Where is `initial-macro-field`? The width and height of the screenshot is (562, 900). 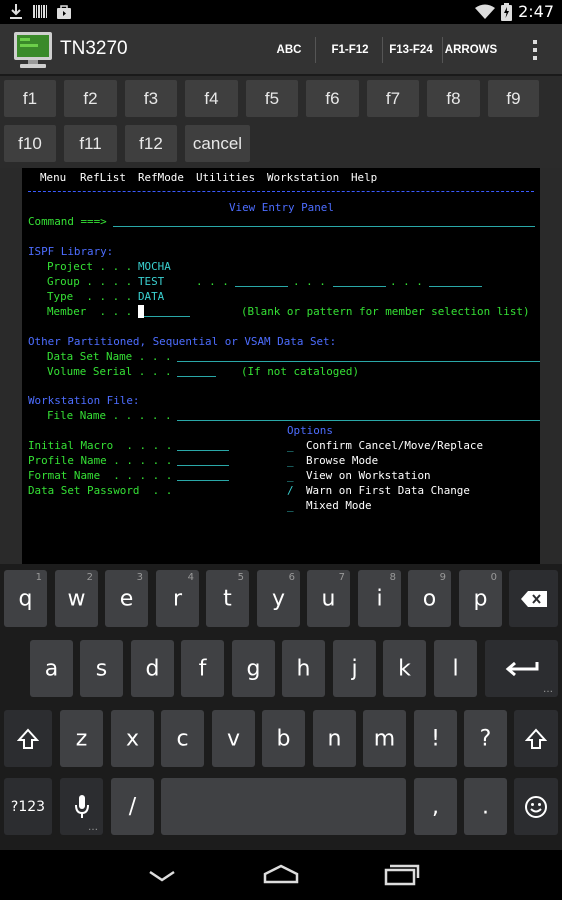 initial-macro-field is located at coordinates (203, 450).